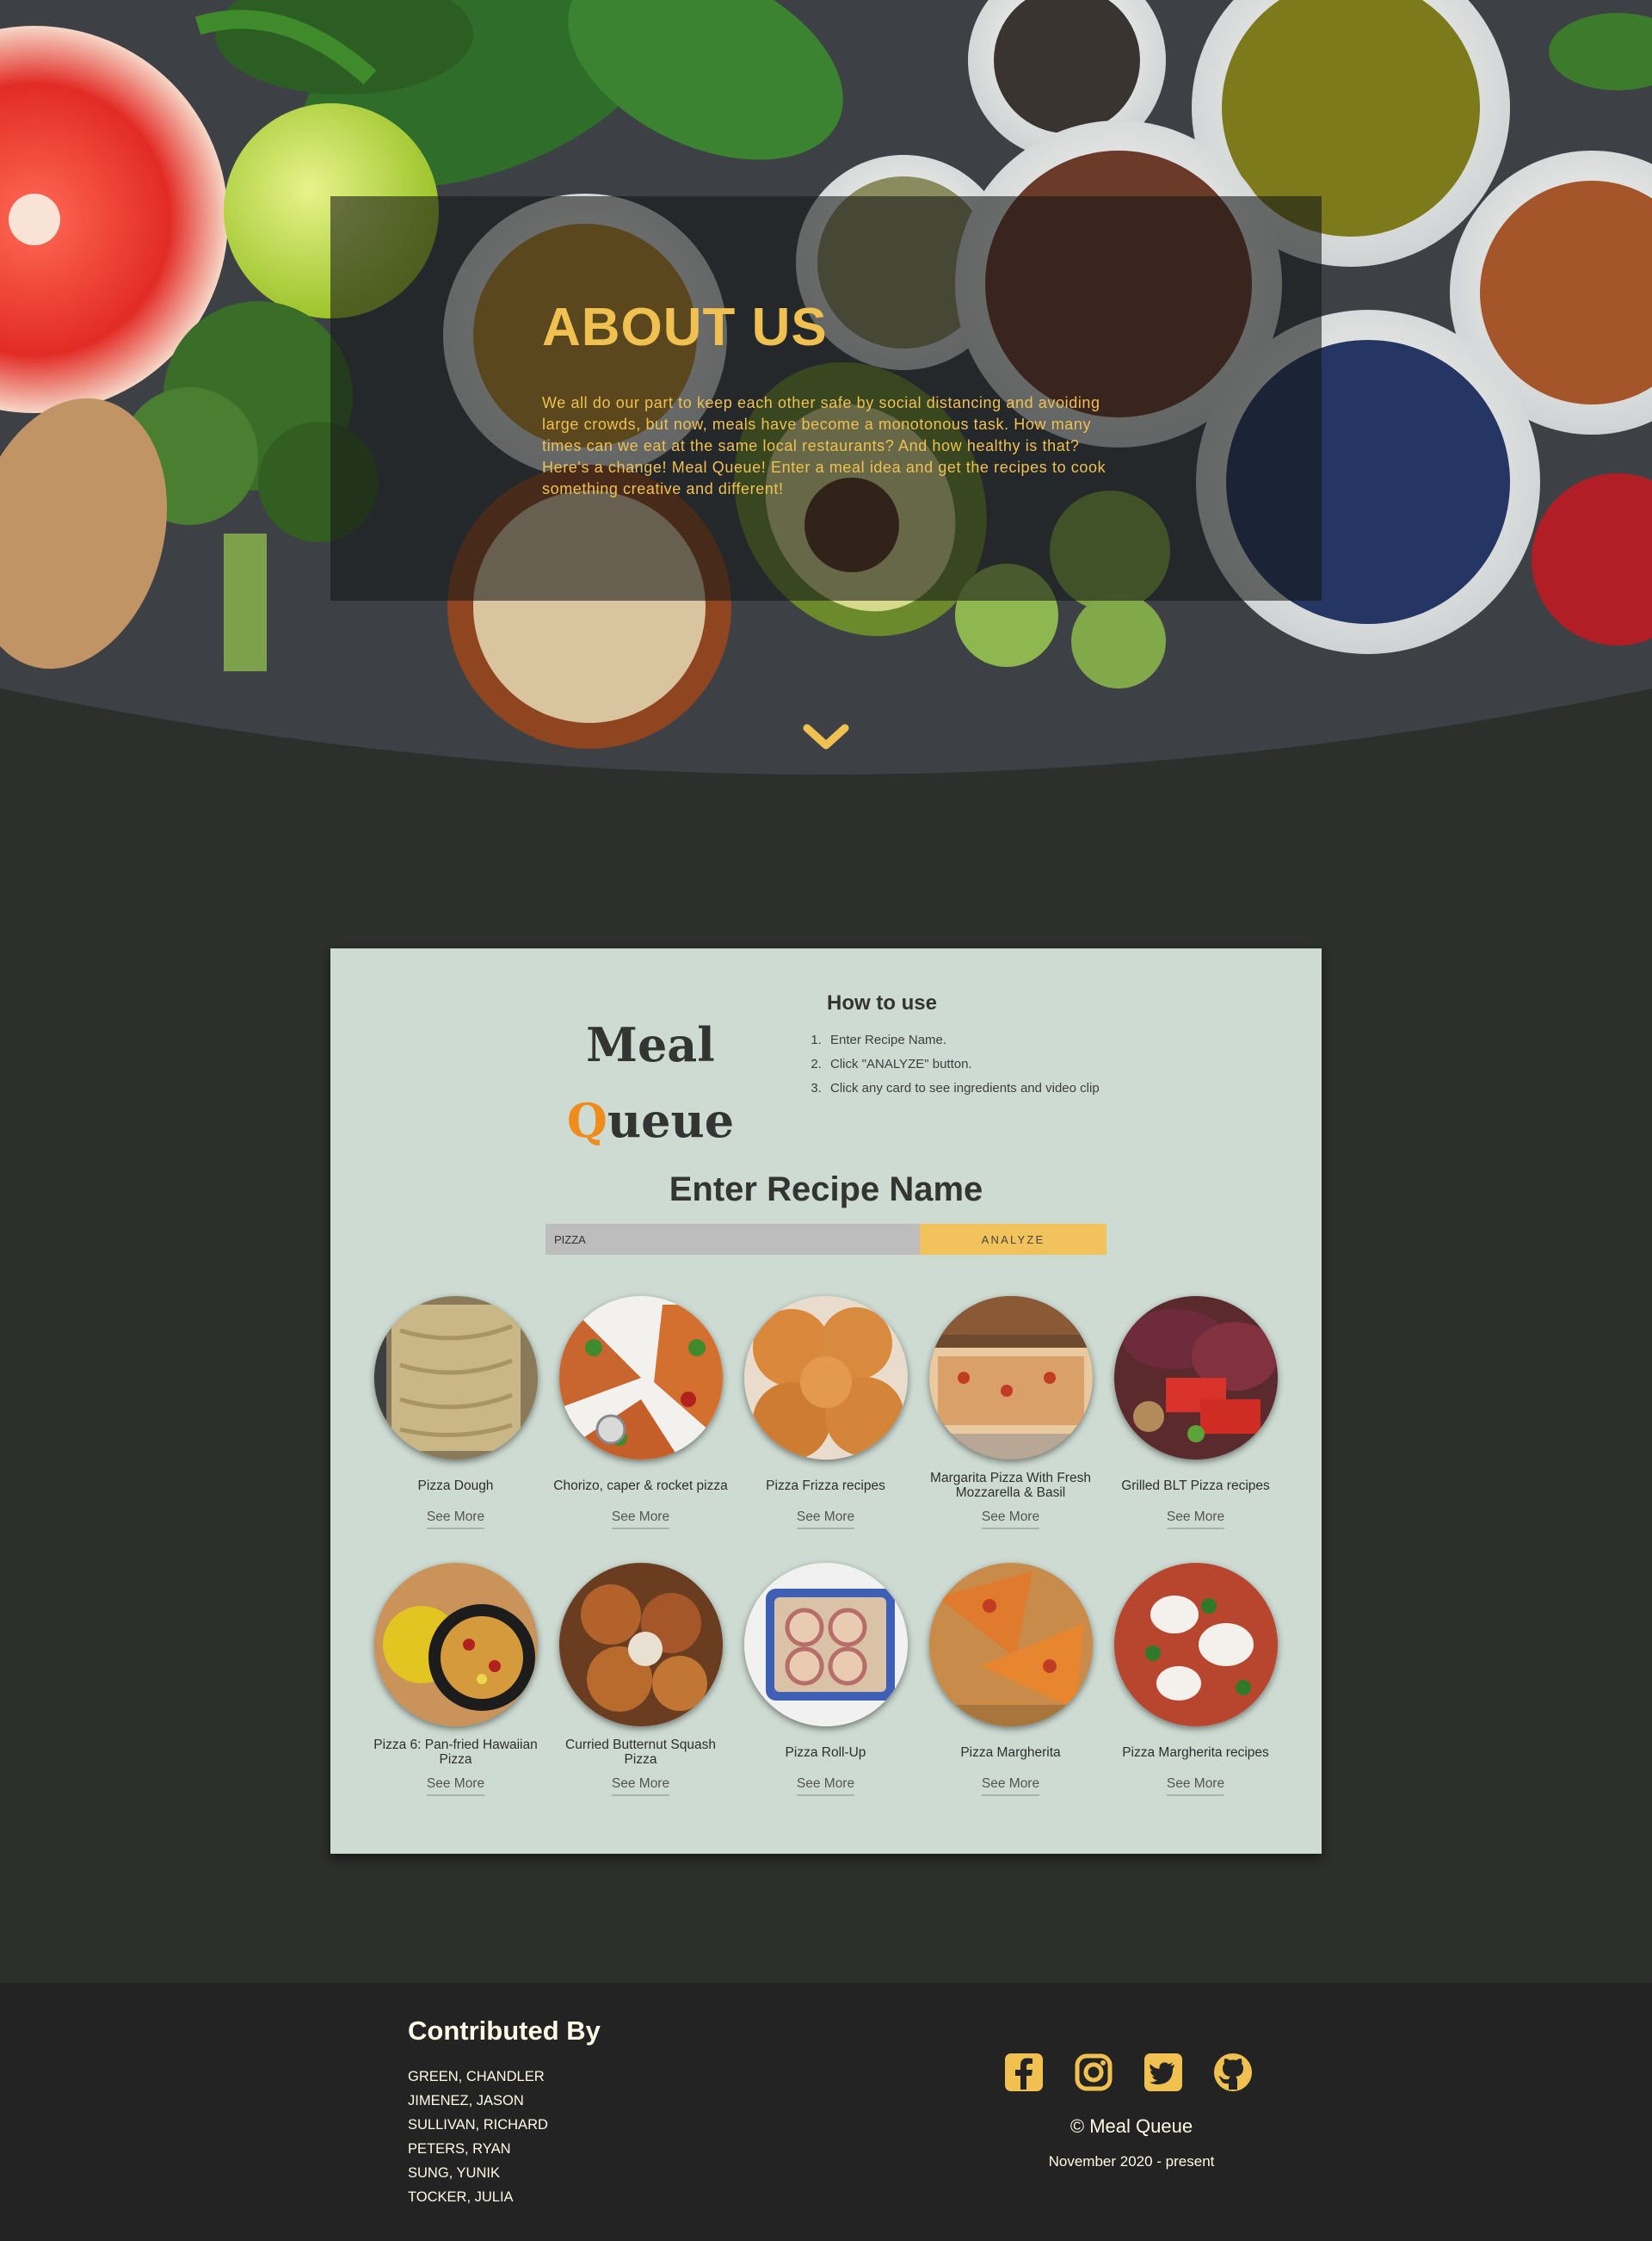 The height and width of the screenshot is (2241, 1652). I want to click on recipe-card: Pizza Margherita See More, so click(1010, 1679).